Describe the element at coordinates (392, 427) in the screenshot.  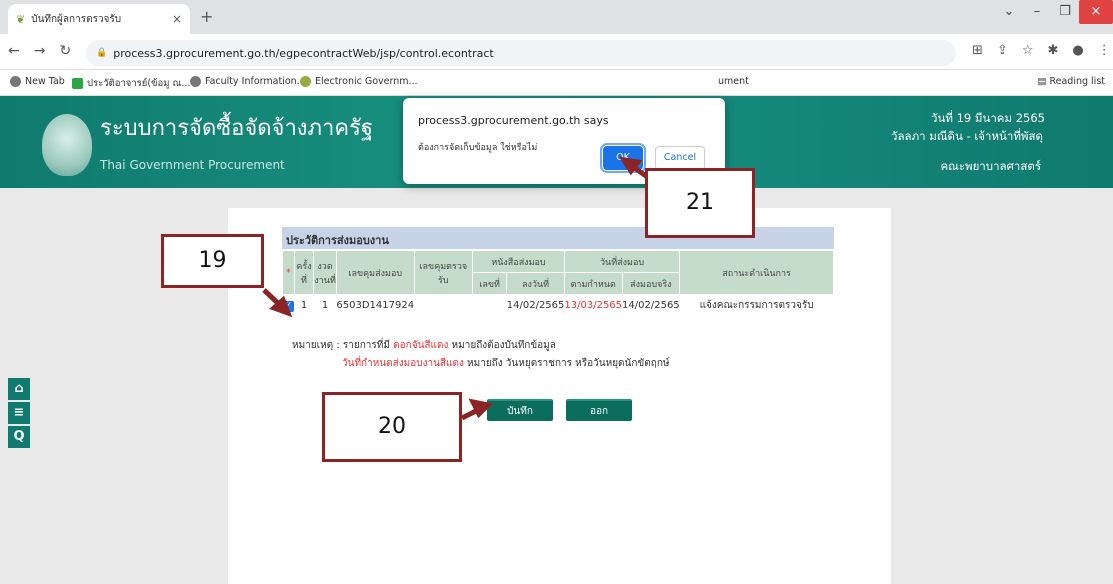
I see `annotation-20: 20` at that location.